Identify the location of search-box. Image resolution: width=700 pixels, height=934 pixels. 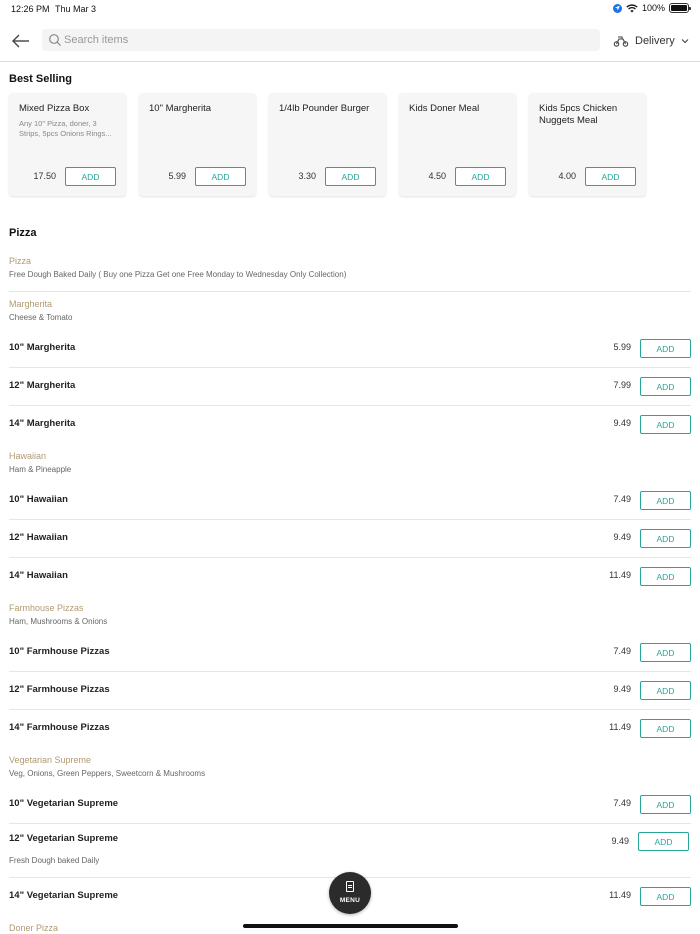
(321, 40).